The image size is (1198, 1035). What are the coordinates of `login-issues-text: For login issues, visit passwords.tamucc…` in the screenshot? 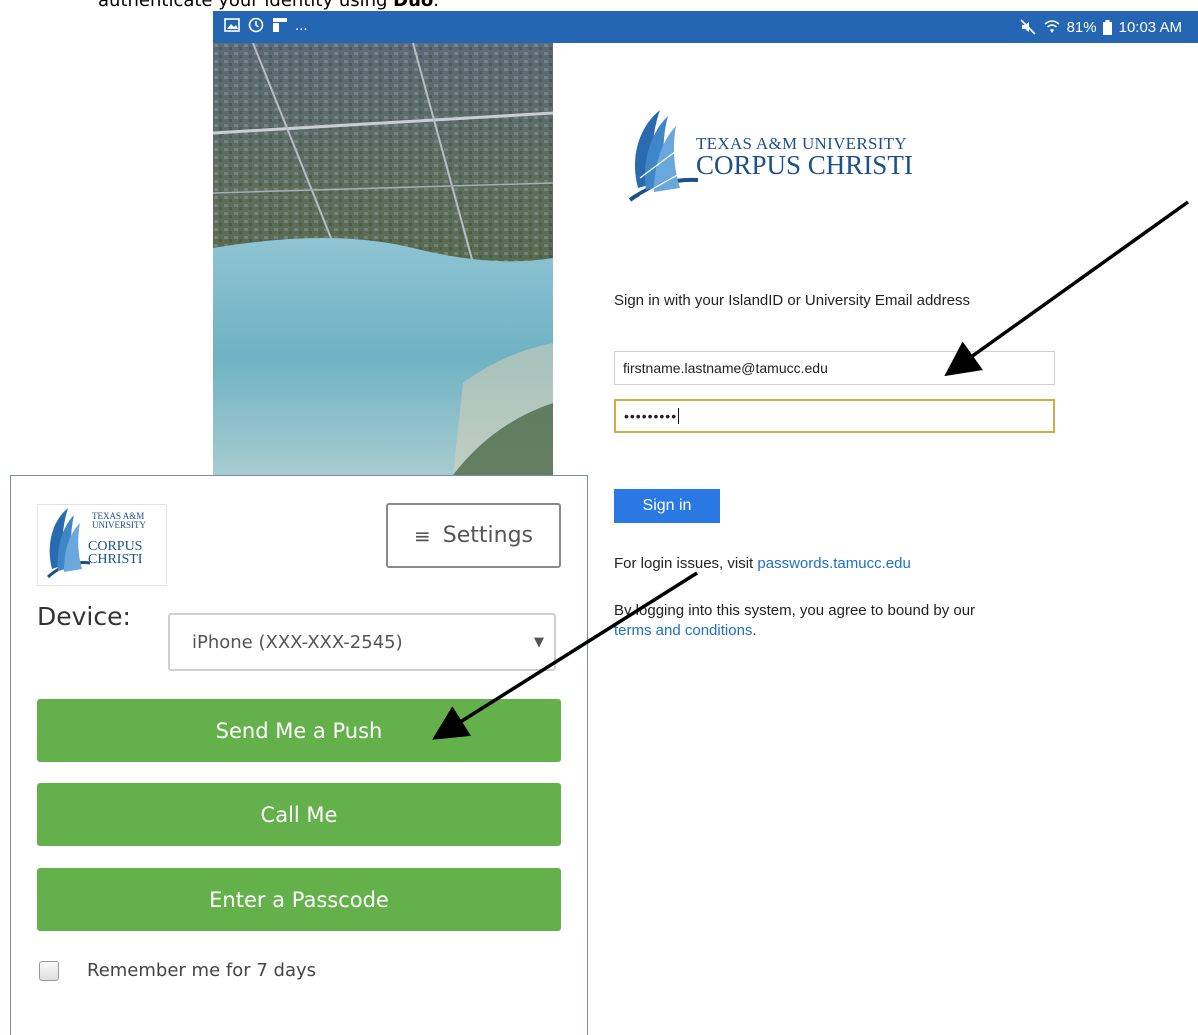 It's located at (762, 563).